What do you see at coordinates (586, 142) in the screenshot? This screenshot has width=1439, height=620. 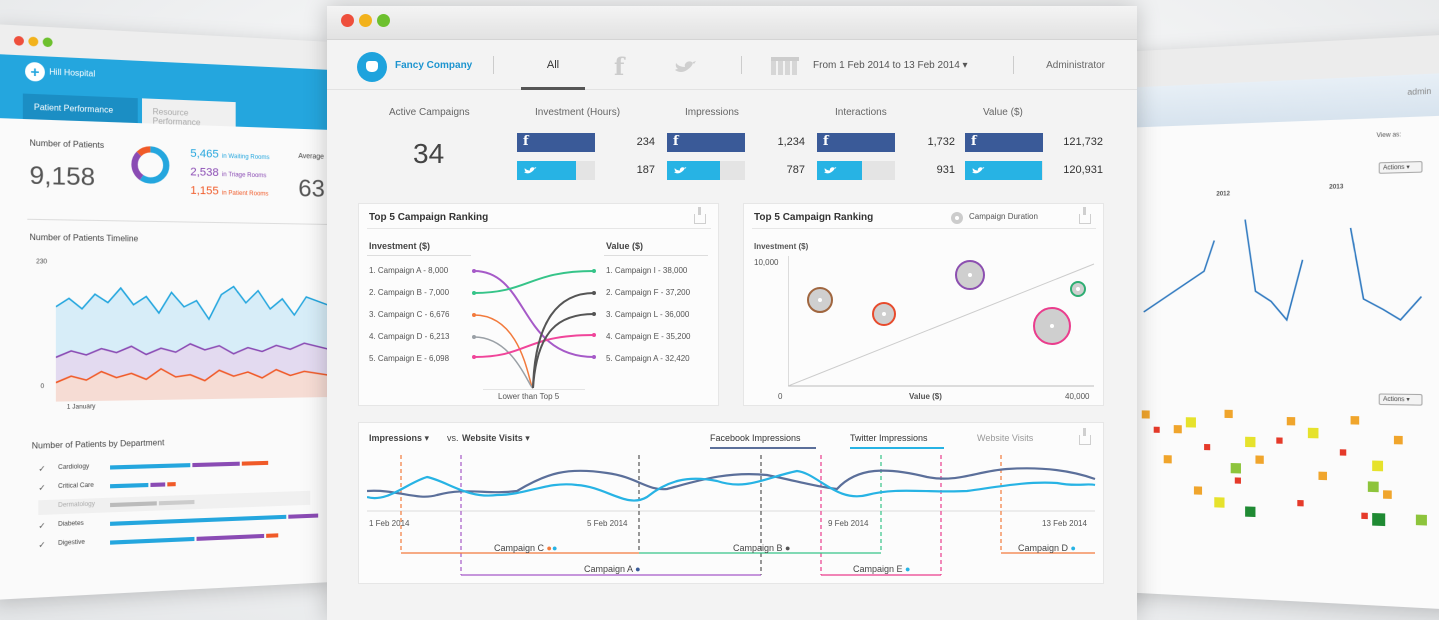 I see `facebook-kpi: f 234` at bounding box center [586, 142].